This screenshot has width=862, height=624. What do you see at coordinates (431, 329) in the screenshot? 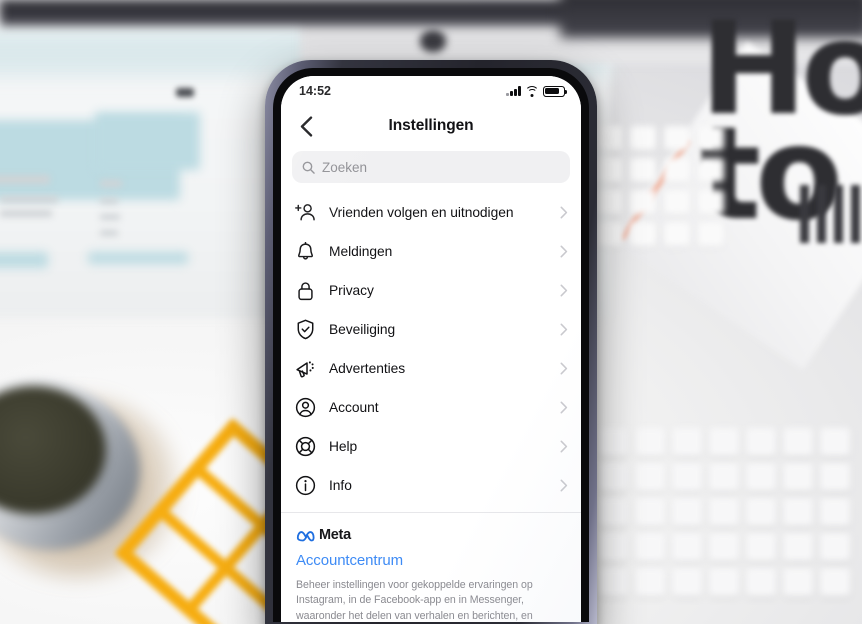
I see `list-item-beveiliging: Beveiliging` at bounding box center [431, 329].